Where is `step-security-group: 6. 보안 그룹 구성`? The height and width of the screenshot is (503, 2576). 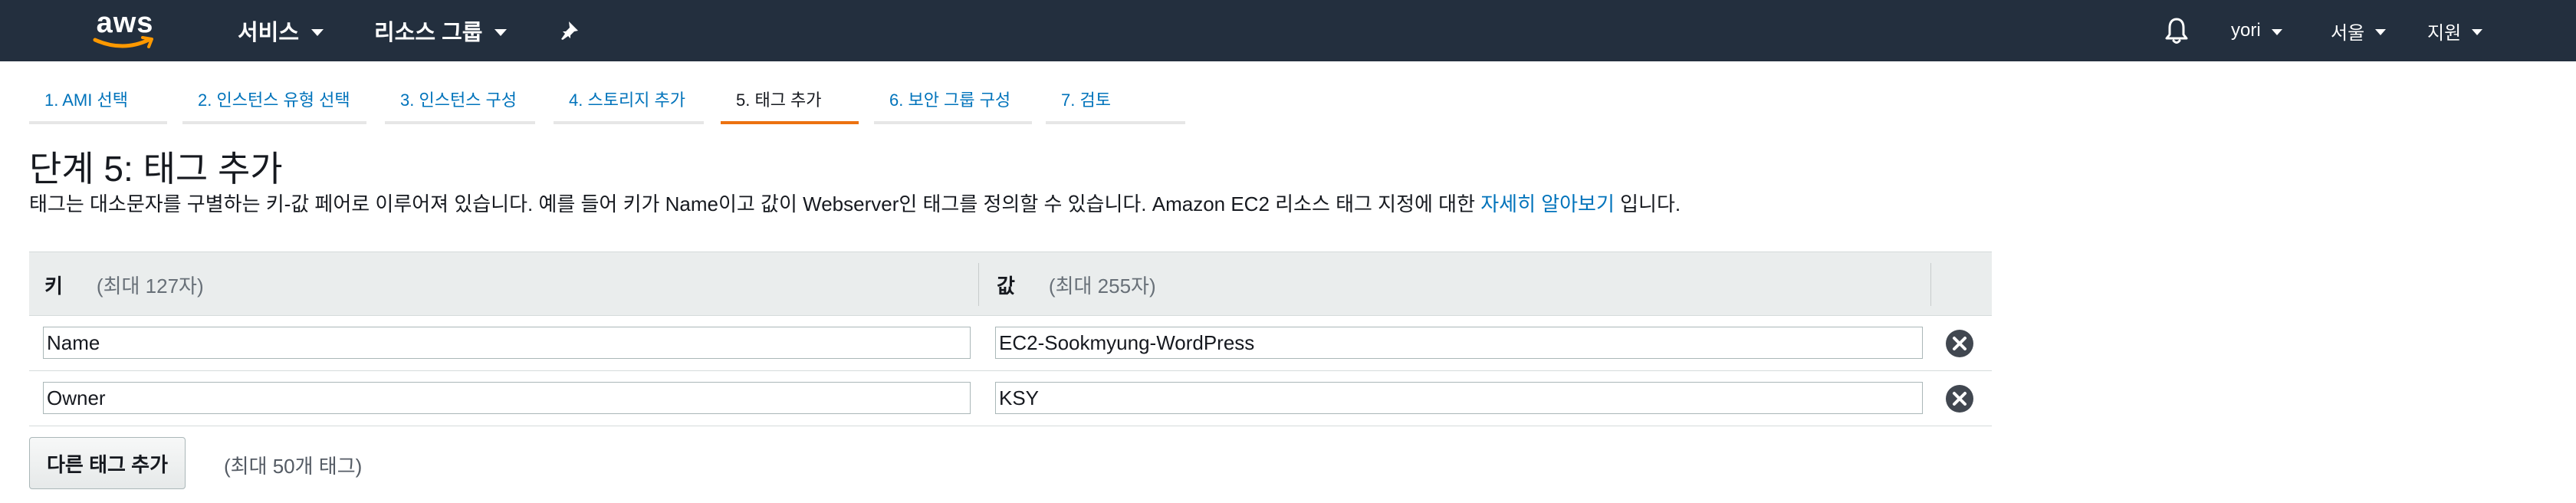
step-security-group: 6. 보안 그룹 구성 is located at coordinates (953, 104).